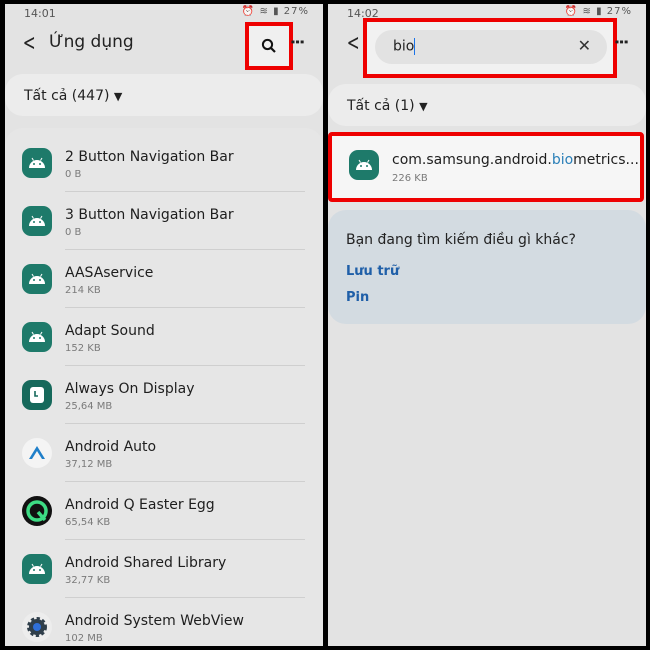  What do you see at coordinates (154, 621) in the screenshot?
I see `app-name: Android System WebView` at bounding box center [154, 621].